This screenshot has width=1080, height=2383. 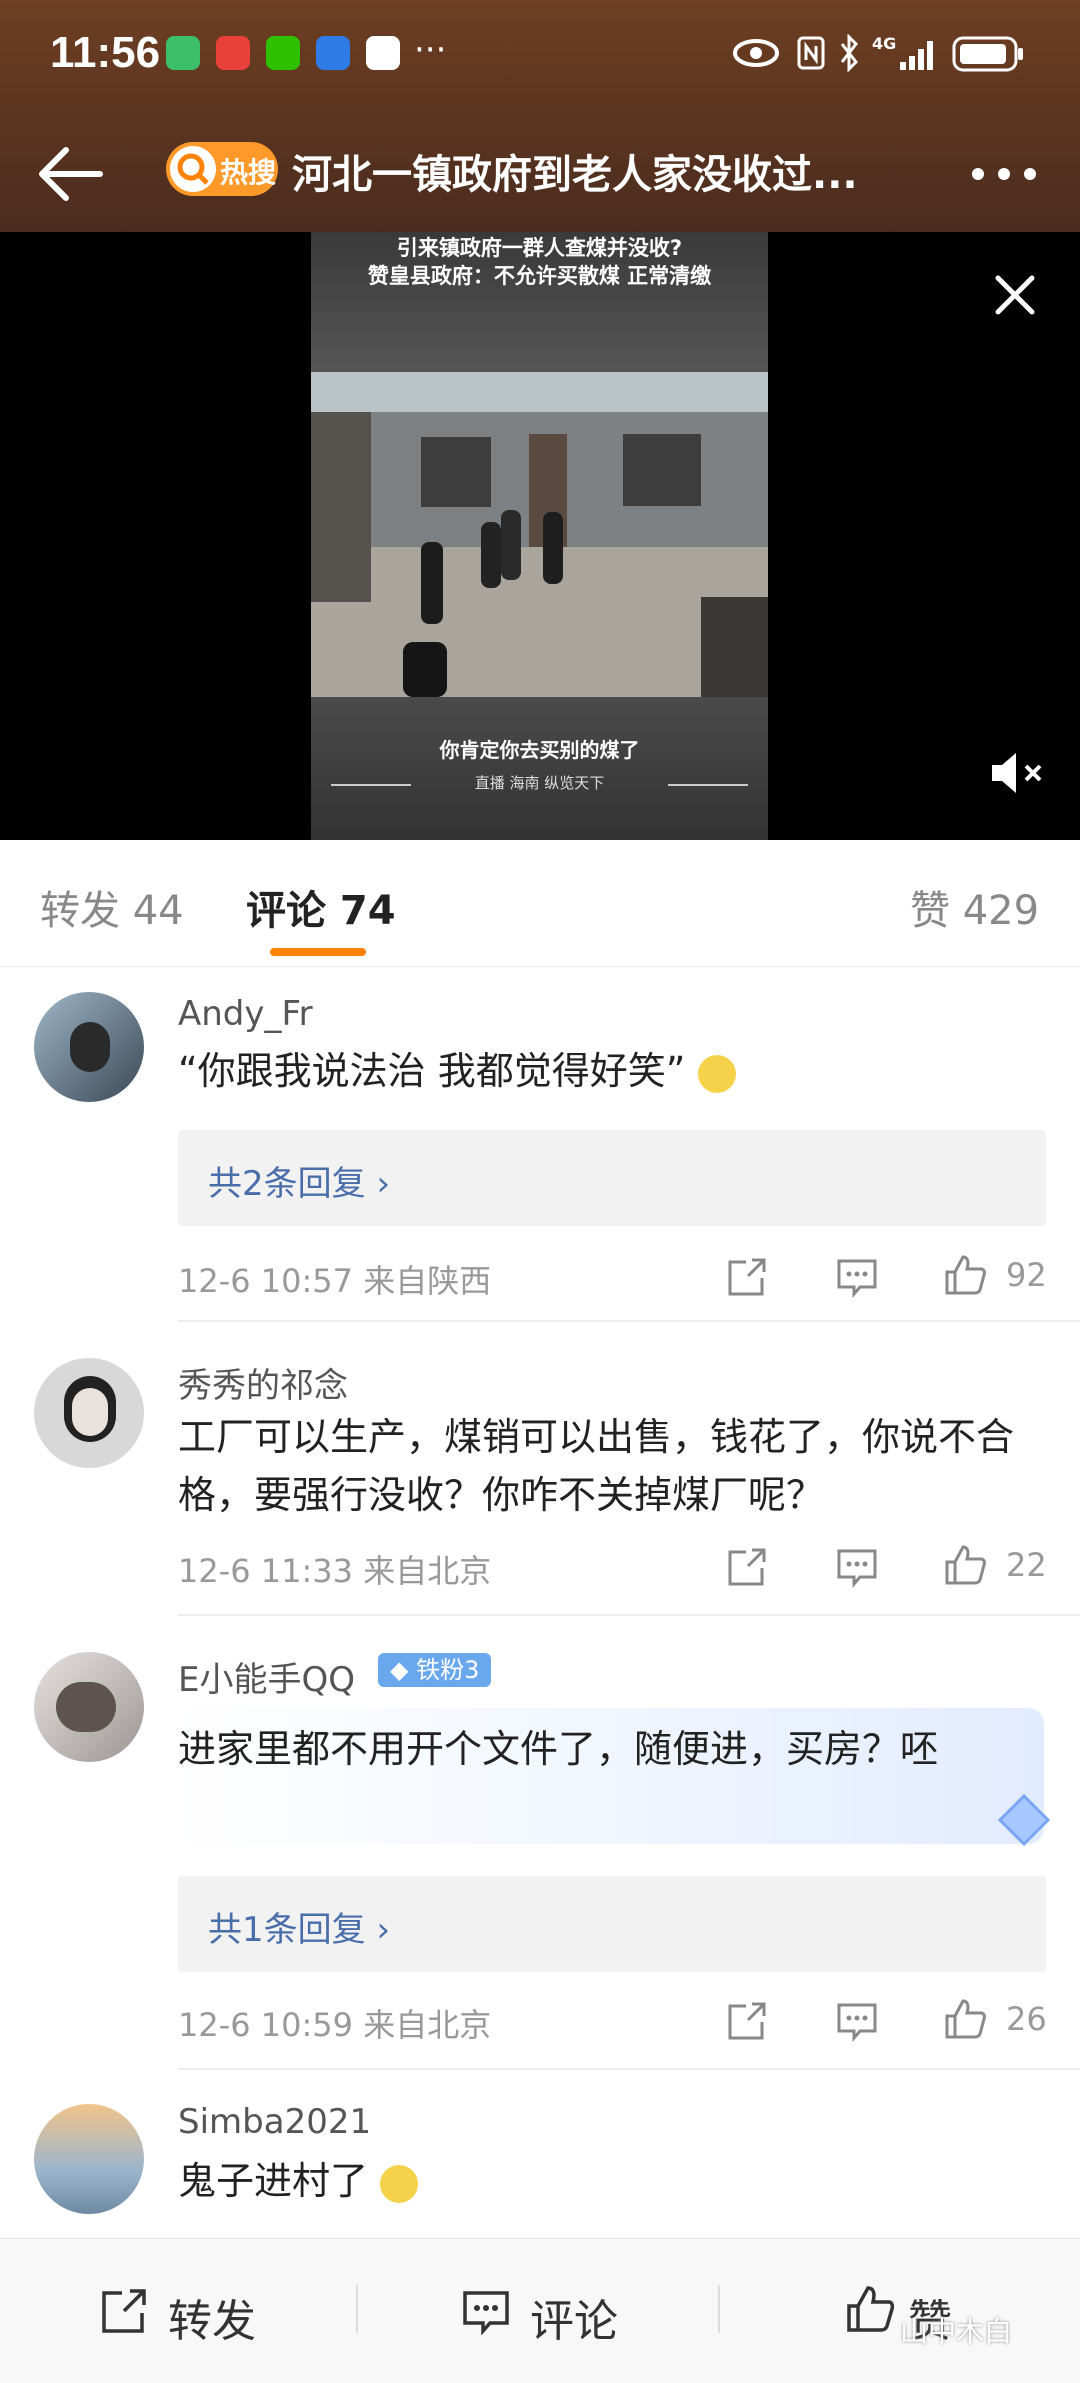 I want to click on like-count: 92, so click(x=1026, y=1275).